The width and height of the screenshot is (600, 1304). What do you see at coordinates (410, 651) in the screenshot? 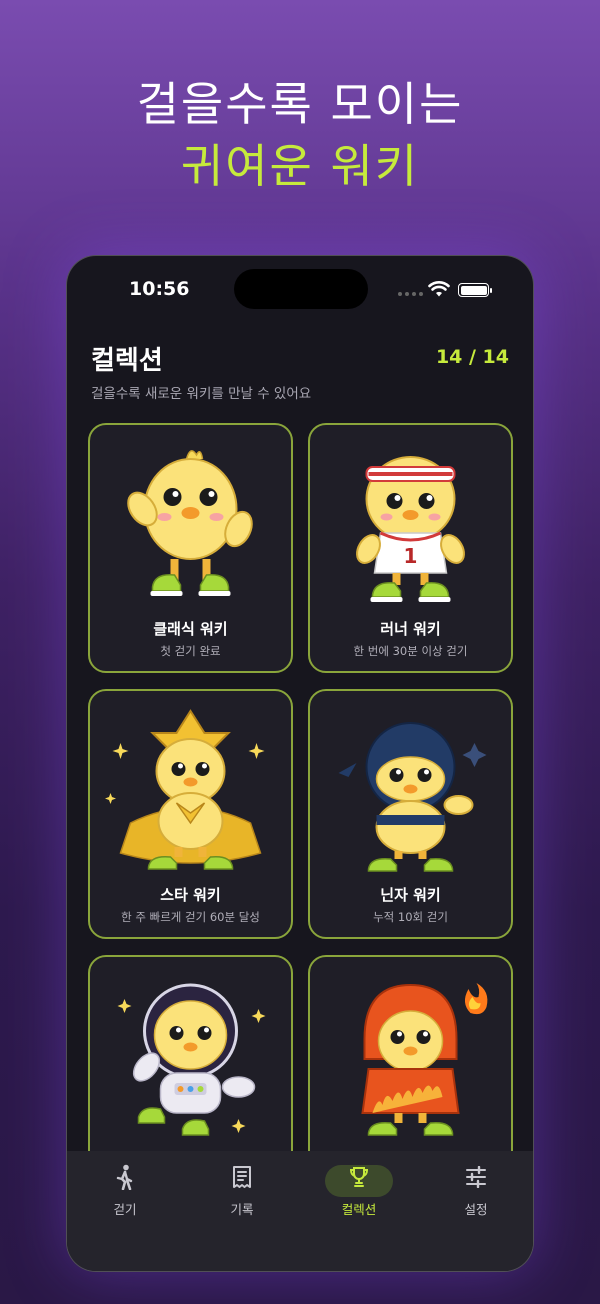
I see `card-condition: 한 번에 30분 이상 걷기` at bounding box center [410, 651].